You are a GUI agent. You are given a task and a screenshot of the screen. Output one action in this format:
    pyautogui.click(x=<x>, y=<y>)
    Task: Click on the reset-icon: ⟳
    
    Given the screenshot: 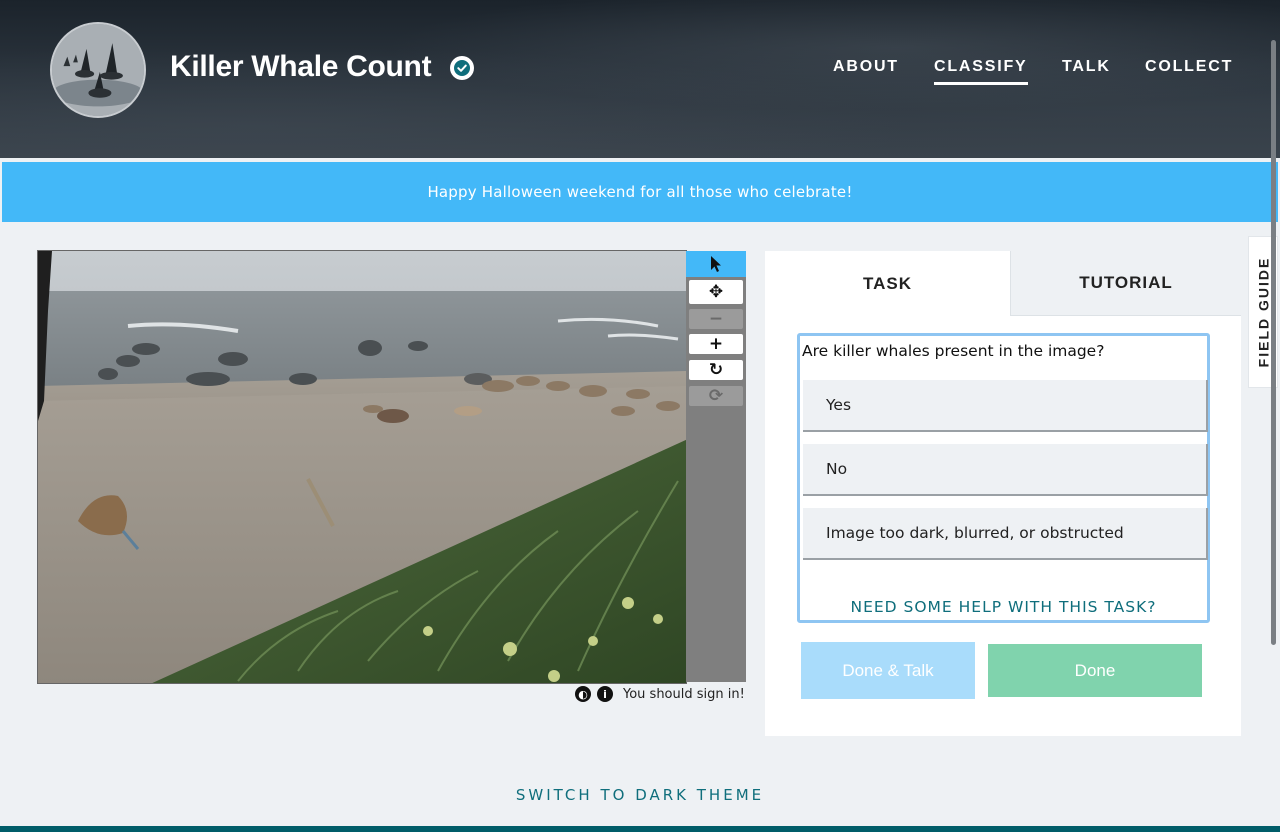 What is the action you would take?
    pyautogui.click(x=716, y=396)
    